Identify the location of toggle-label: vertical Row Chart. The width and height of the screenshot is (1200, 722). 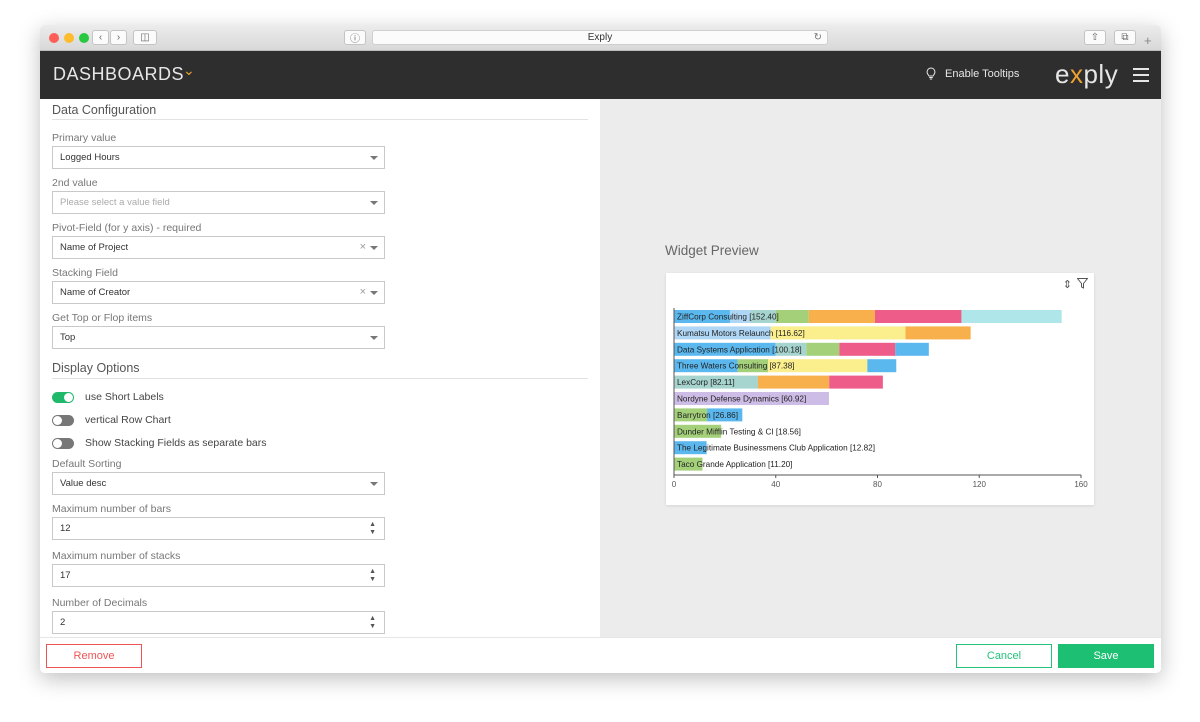
(128, 420).